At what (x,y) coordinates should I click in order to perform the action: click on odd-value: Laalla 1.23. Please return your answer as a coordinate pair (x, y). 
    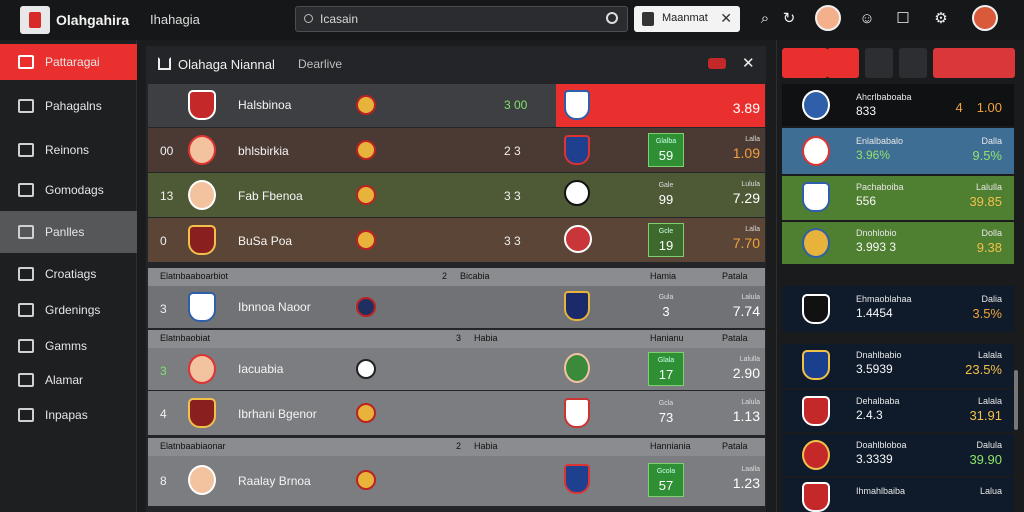
    Looking at the image, I should click on (737, 478).